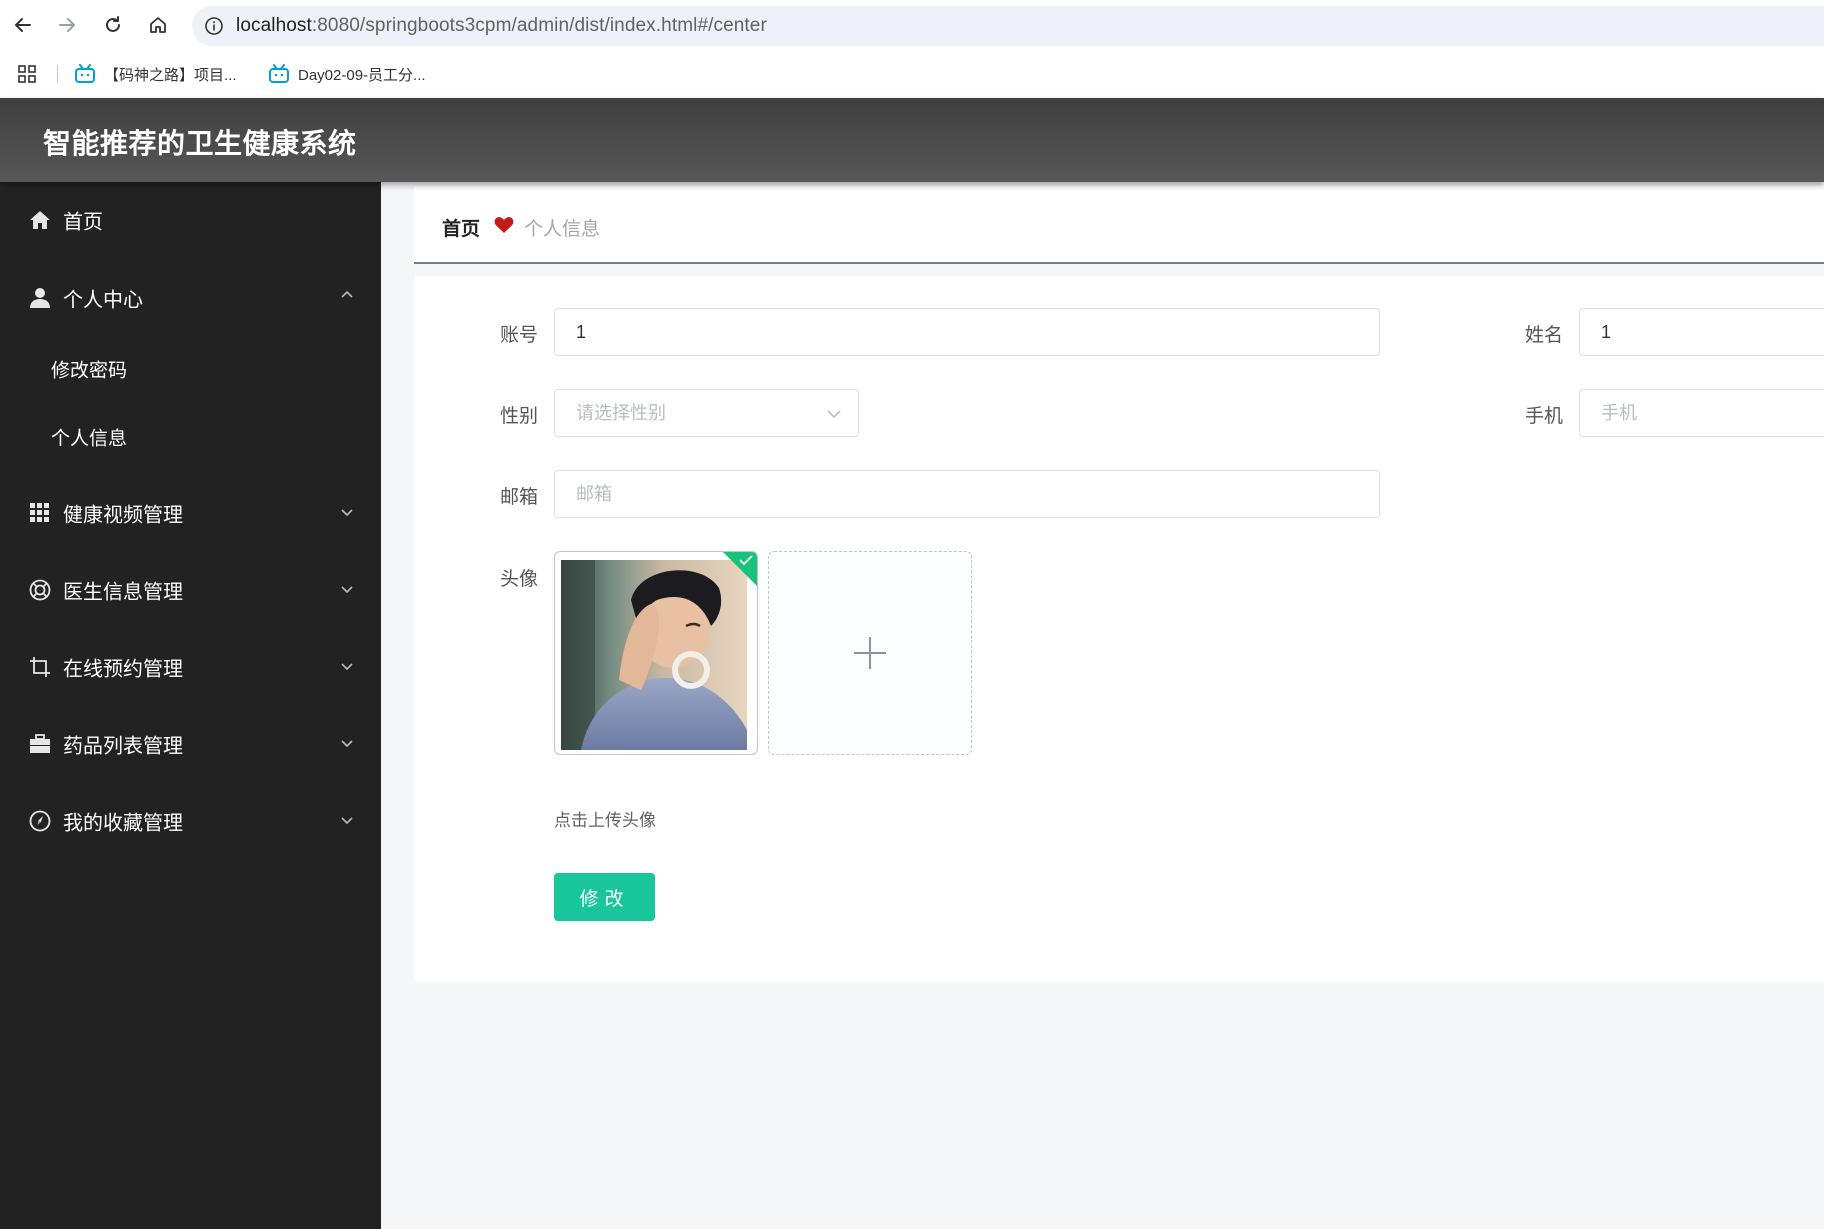 The height and width of the screenshot is (1229, 1824). I want to click on sidebar-item-label: 我的收藏管理, so click(123, 823).